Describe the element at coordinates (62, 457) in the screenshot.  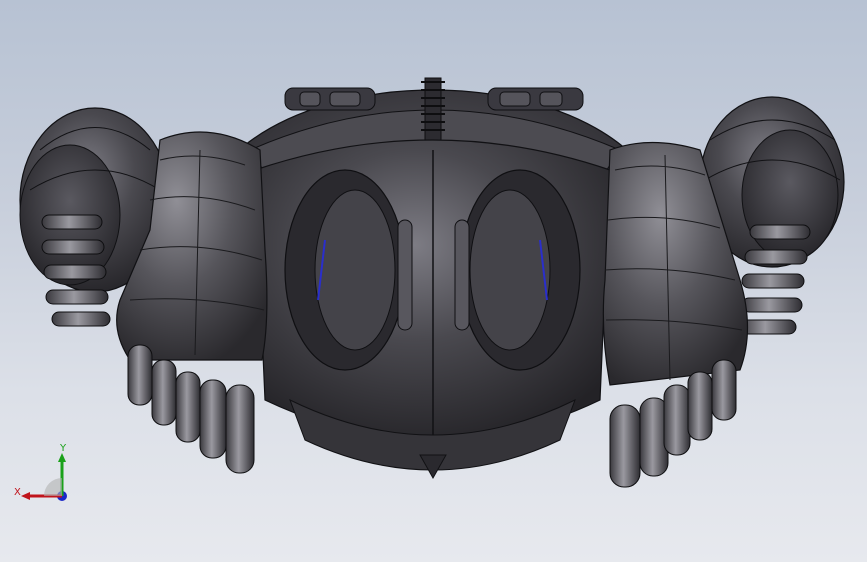
I see `y-axis-arrow` at that location.